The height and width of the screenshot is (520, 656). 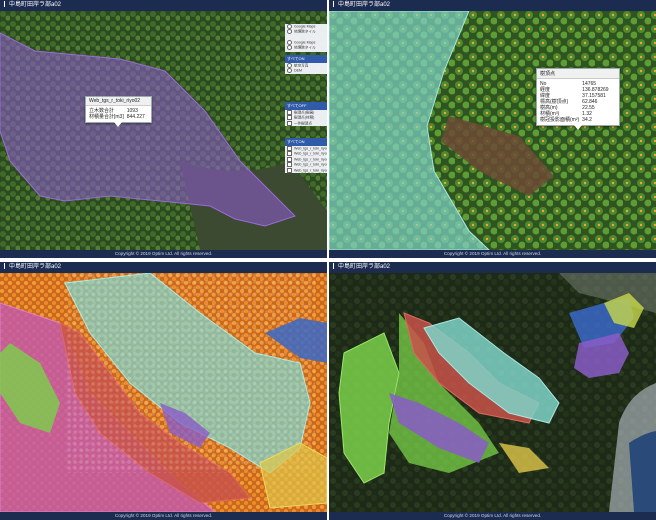 I want to click on basemap-legend-more: Google Maps 地理院タイル, so click(x=306, y=46).